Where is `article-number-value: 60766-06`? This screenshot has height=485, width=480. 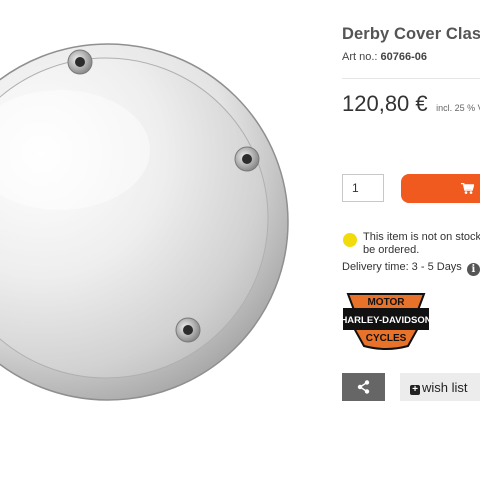 article-number-value: 60766-06 is located at coordinates (404, 57).